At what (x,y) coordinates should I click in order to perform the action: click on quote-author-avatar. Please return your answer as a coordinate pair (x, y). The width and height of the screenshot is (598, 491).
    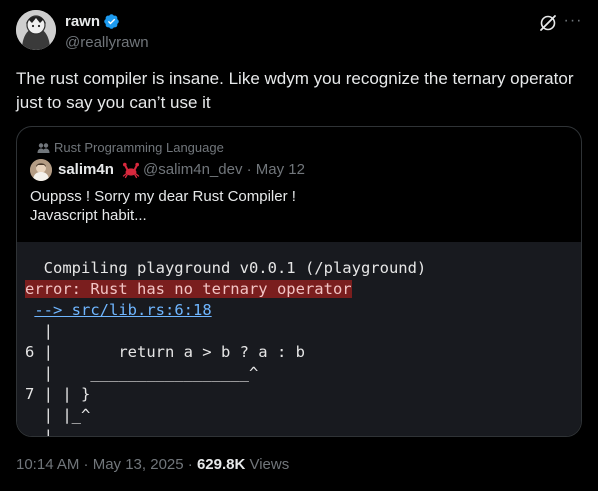
    Looking at the image, I should click on (41, 170).